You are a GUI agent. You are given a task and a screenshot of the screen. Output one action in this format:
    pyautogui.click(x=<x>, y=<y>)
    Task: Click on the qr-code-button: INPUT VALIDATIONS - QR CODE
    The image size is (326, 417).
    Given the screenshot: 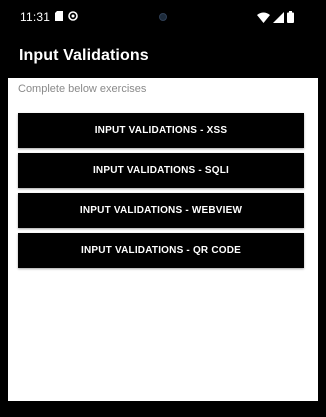 What is the action you would take?
    pyautogui.click(x=161, y=250)
    